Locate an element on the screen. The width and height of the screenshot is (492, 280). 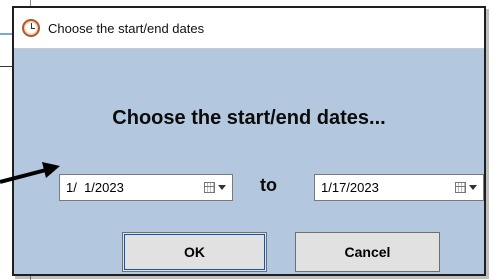
start-date-dropdown-button is located at coordinates (215, 187).